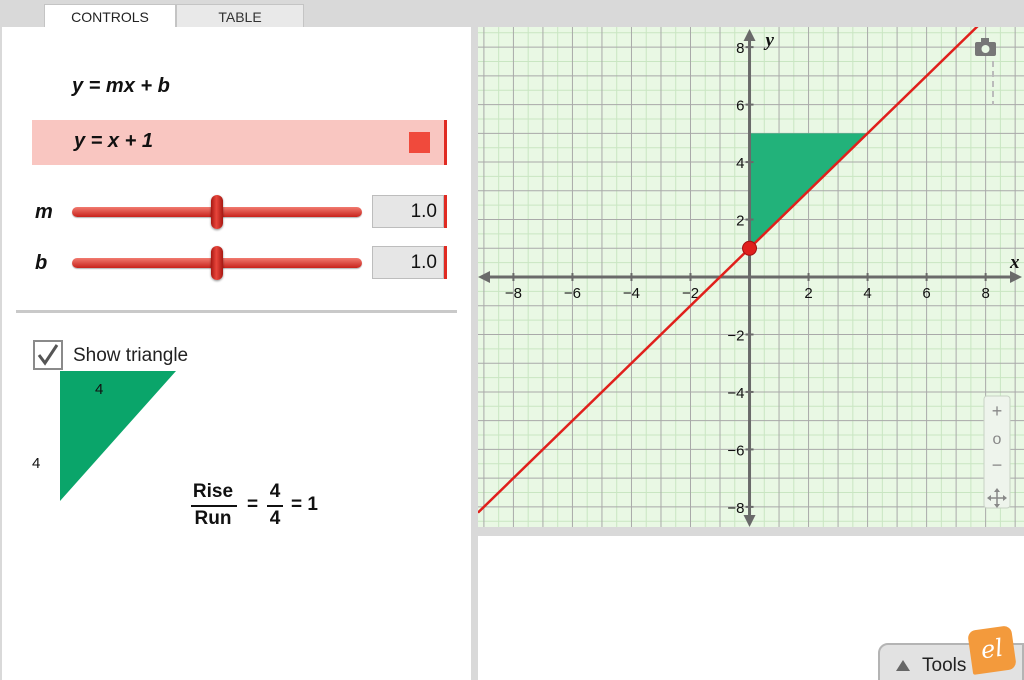 This screenshot has width=1024, height=680. What do you see at coordinates (992, 650) in the screenshot?
I see `gizmo-logo: el` at bounding box center [992, 650].